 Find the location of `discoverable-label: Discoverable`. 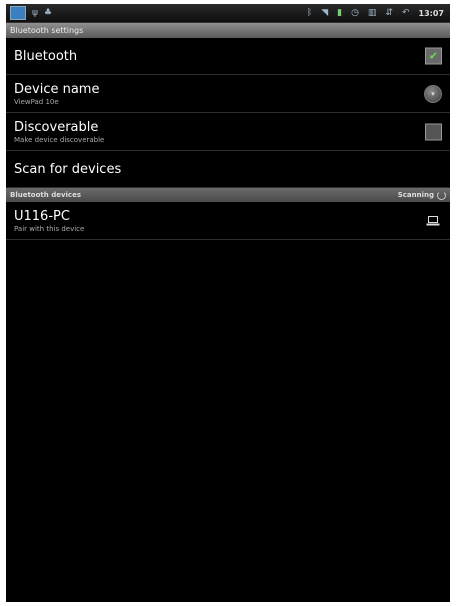

discoverable-label: Discoverable is located at coordinates (56, 127).